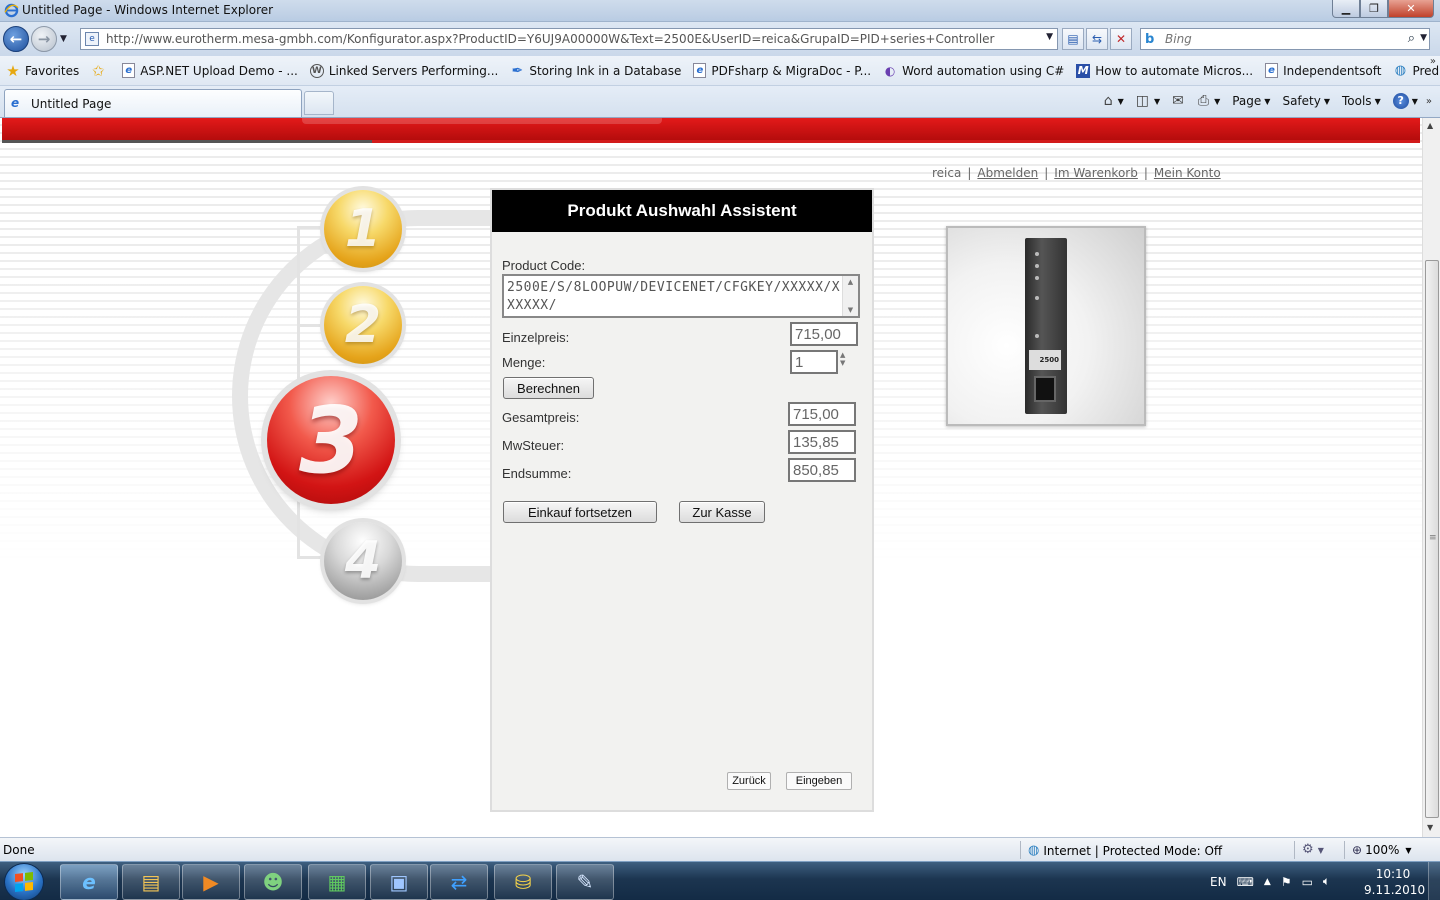 The width and height of the screenshot is (1440, 900). What do you see at coordinates (153, 103) in the screenshot?
I see `tab-untitled-page: e Untitled Page` at bounding box center [153, 103].